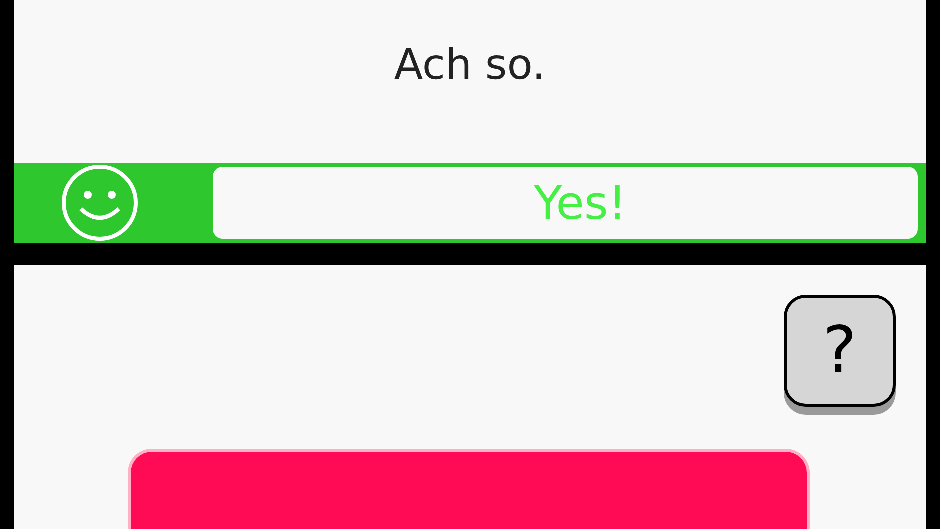 This screenshot has height=529, width=940. I want to click on answer-button, so click(469, 489).